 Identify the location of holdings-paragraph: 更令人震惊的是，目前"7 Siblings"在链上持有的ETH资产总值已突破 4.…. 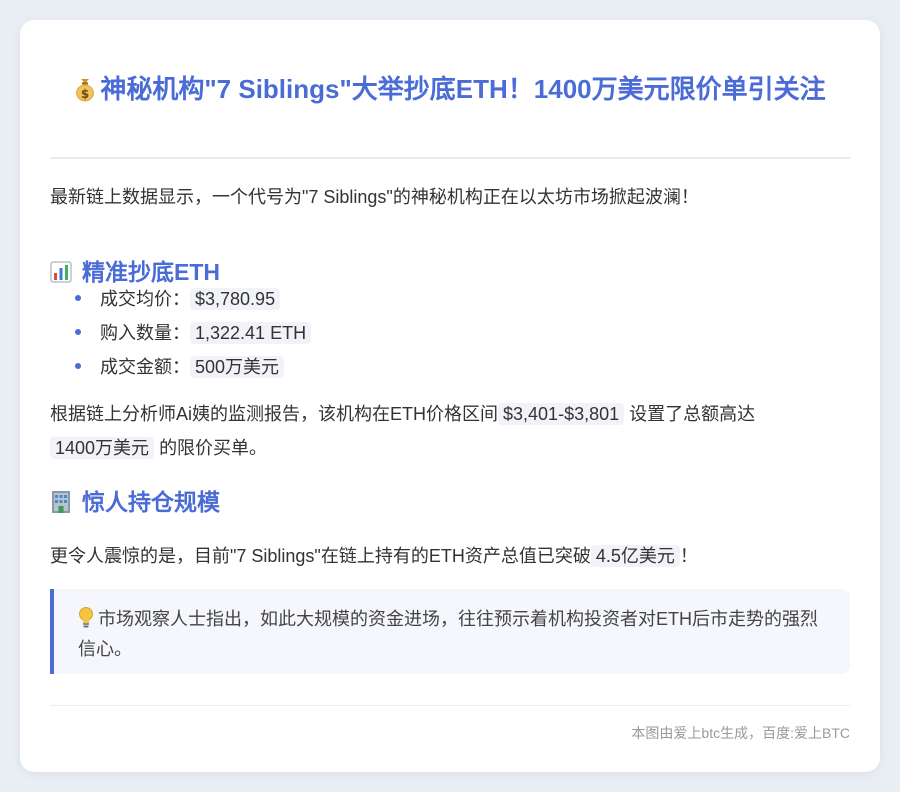
(450, 556).